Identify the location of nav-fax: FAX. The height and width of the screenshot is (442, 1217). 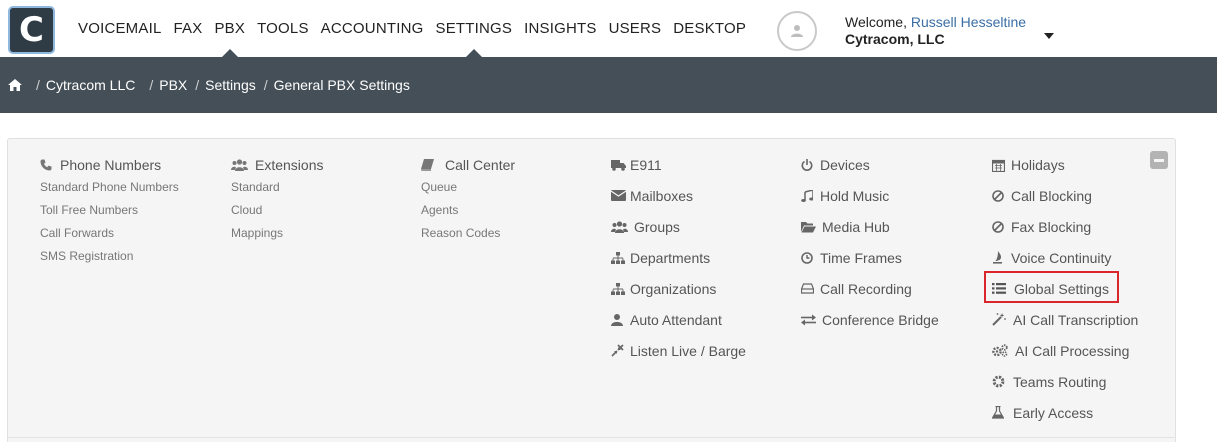
(188, 28).